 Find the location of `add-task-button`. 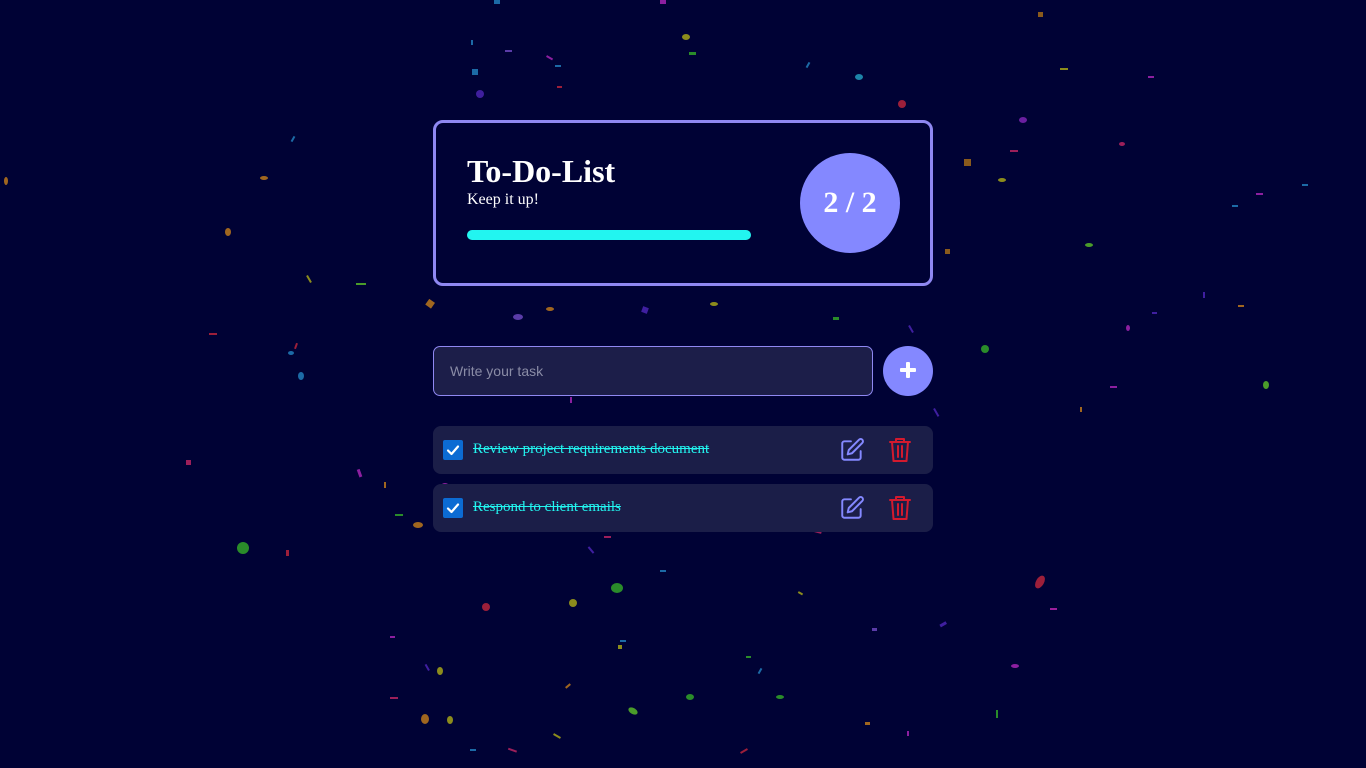

add-task-button is located at coordinates (908, 371).